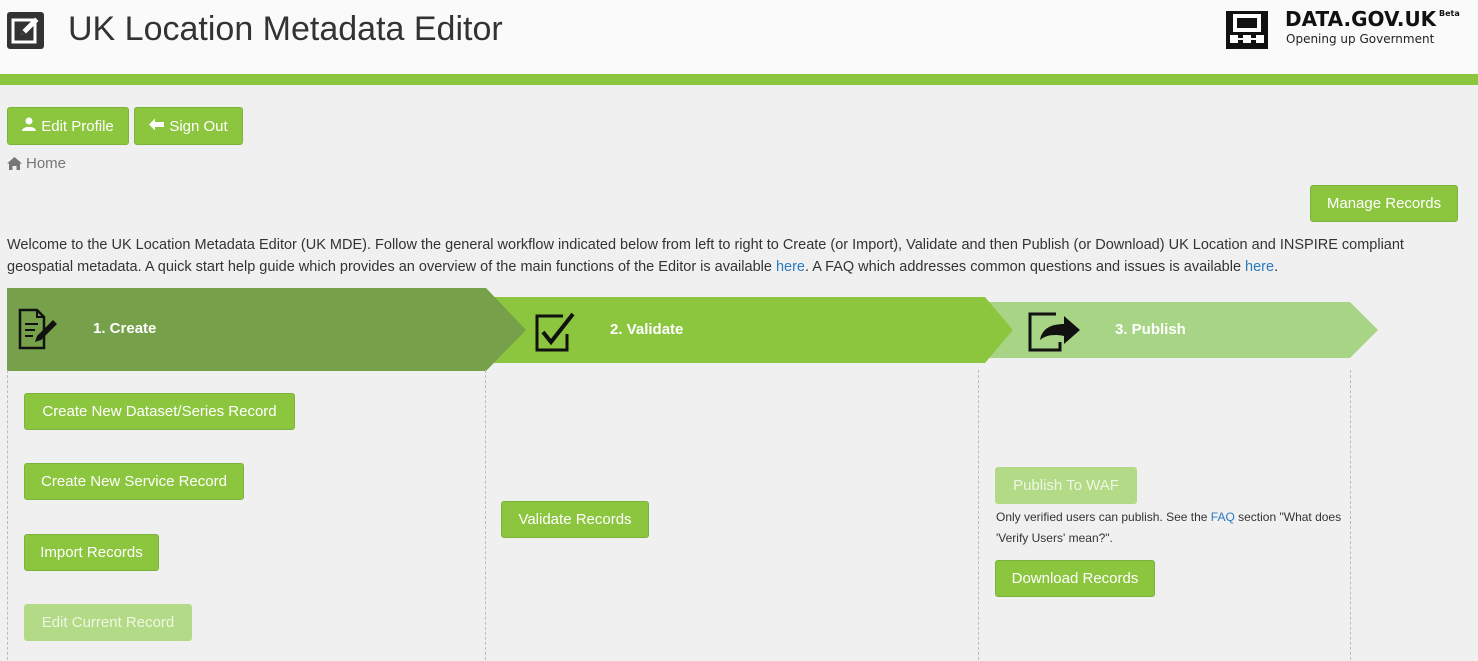 The image size is (1478, 661). What do you see at coordinates (575, 519) in the screenshot?
I see `validate-records-button: Validate Records` at bounding box center [575, 519].